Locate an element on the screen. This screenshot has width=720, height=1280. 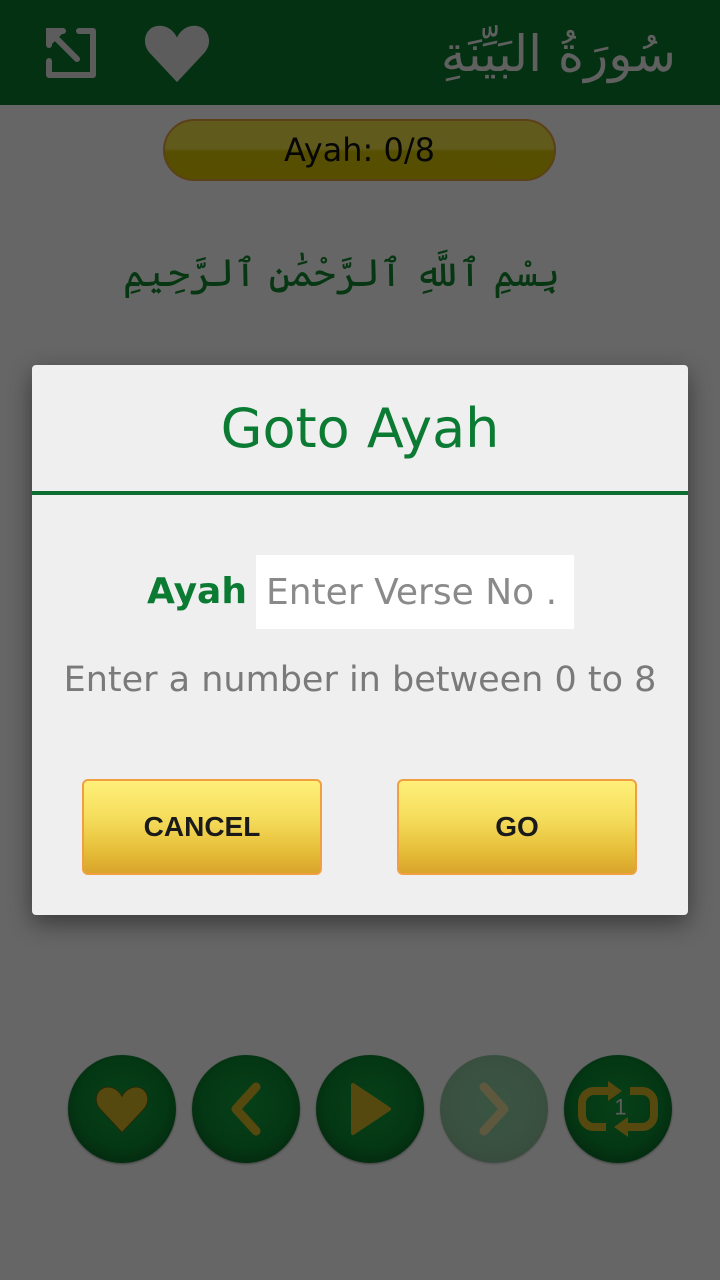
cancel-button: CANCEL is located at coordinates (202, 827).